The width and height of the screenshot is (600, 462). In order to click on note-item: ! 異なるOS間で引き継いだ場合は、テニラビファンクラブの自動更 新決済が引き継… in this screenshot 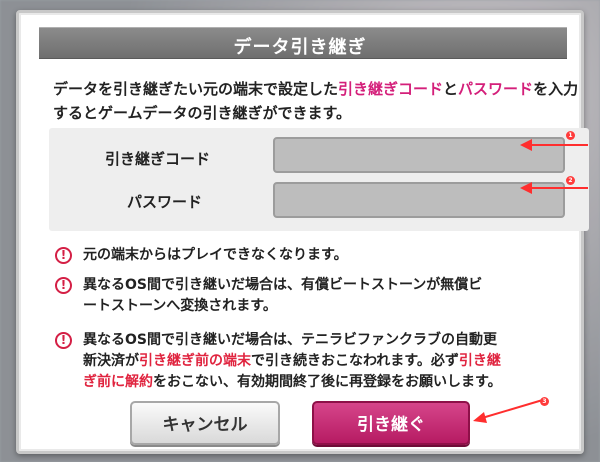, I will do `click(317, 361)`.